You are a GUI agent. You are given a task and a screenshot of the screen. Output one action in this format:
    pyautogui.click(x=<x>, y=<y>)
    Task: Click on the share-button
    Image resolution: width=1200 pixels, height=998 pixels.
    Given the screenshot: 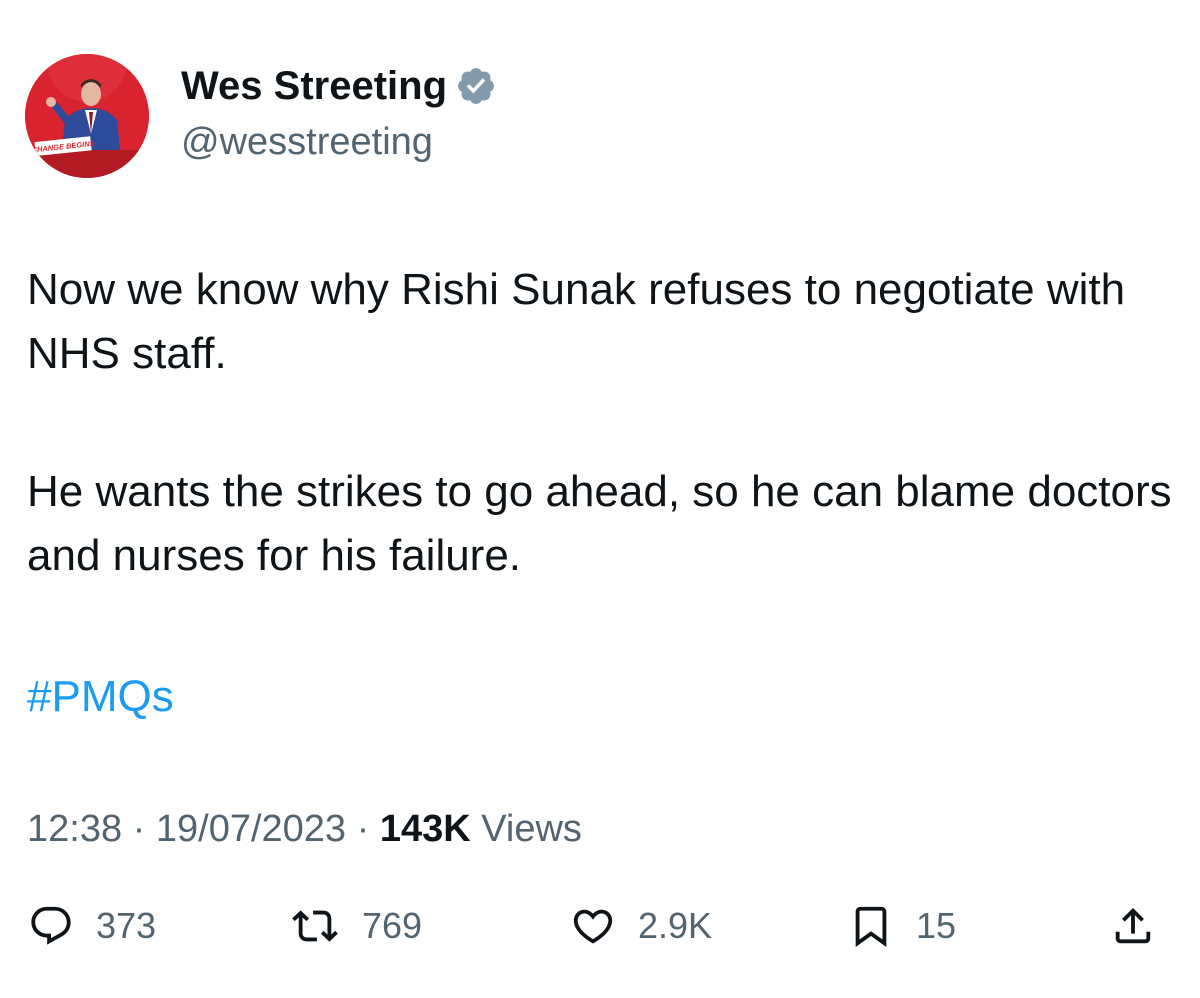 What is the action you would take?
    pyautogui.click(x=1133, y=926)
    